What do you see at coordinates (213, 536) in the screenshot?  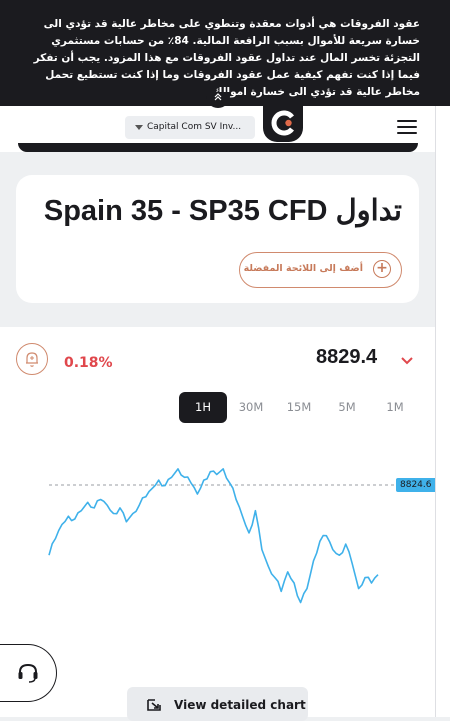 I see `price-series-line` at bounding box center [213, 536].